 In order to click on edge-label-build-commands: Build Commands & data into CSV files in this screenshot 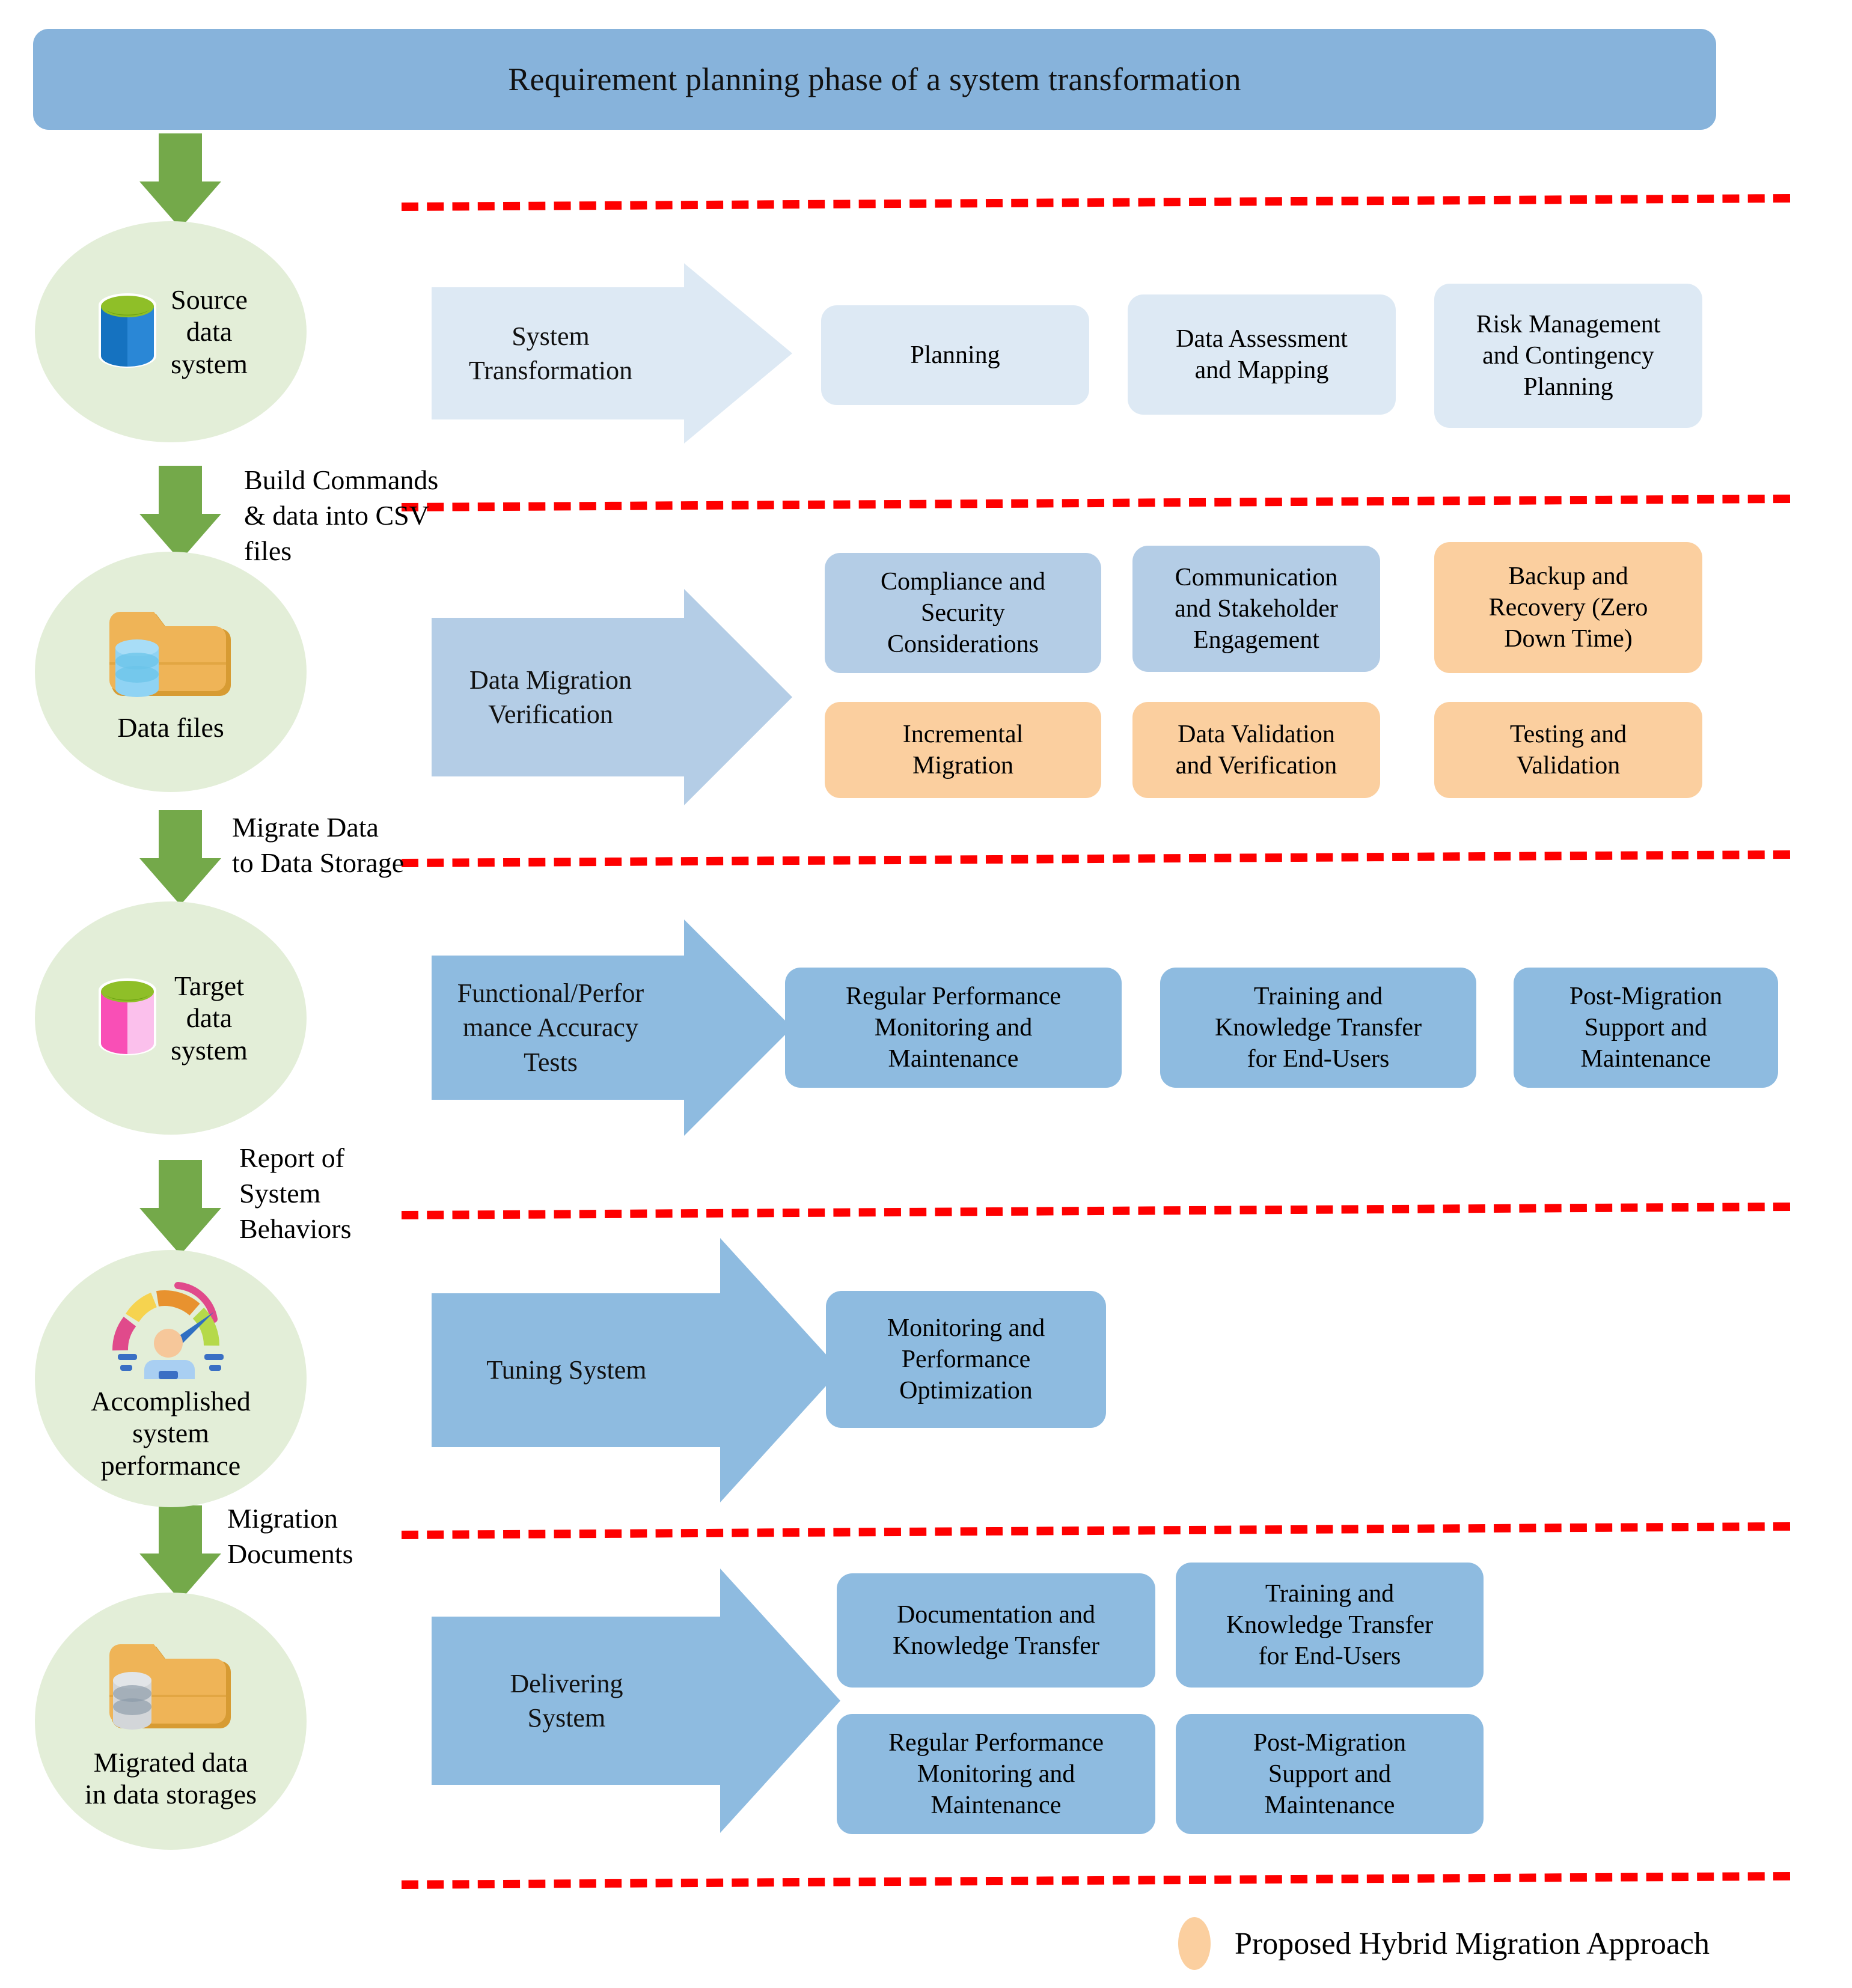, I will do `click(341, 515)`.